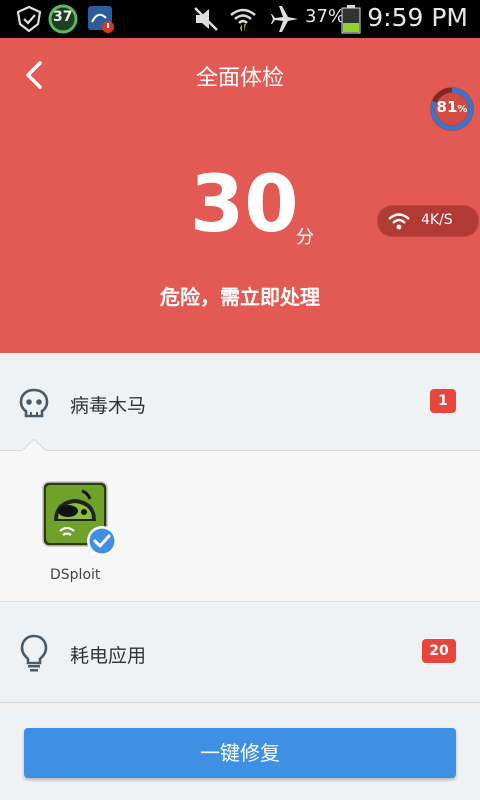 The height and width of the screenshot is (800, 480). I want to click on memory-gauge: 81%, so click(452, 109).